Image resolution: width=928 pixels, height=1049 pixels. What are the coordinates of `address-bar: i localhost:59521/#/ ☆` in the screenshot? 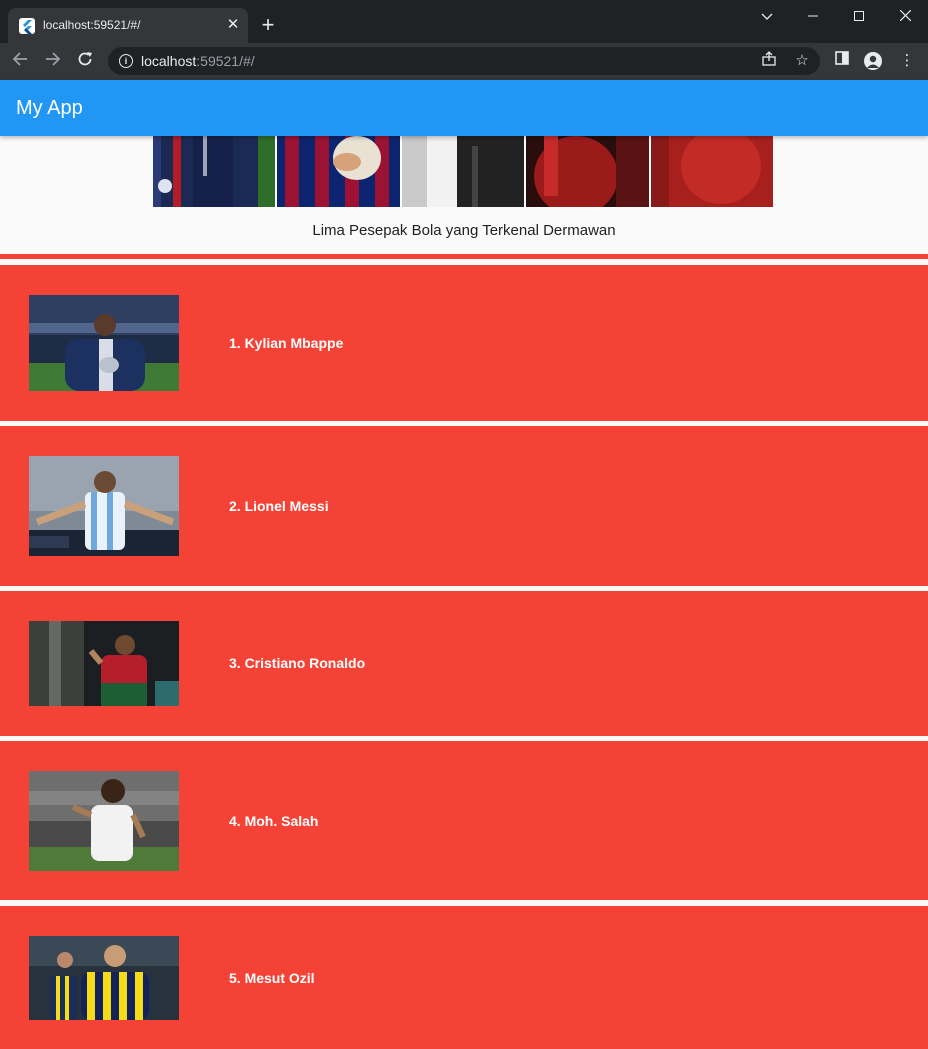 It's located at (464, 61).